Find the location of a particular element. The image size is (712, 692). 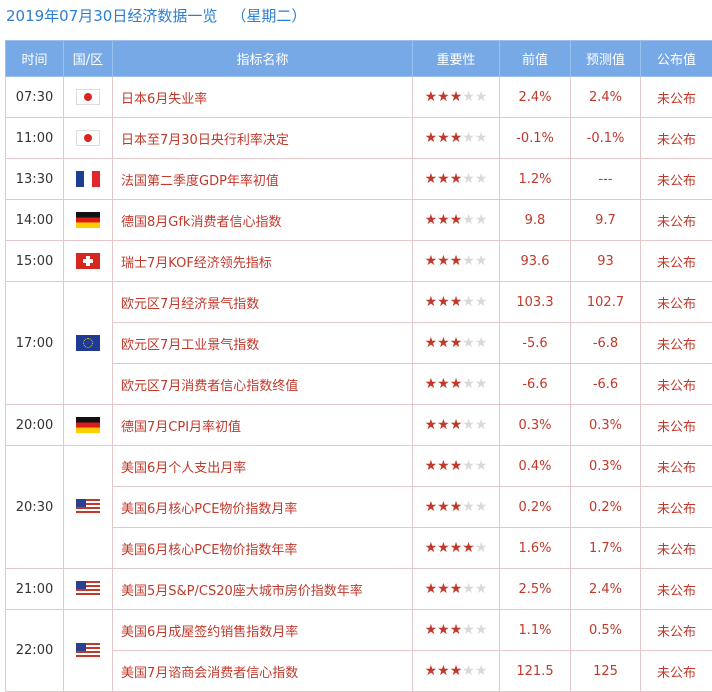

indicator-name: 美国5月S&P/CS20座大城市房价指数年率 is located at coordinates (262, 589).